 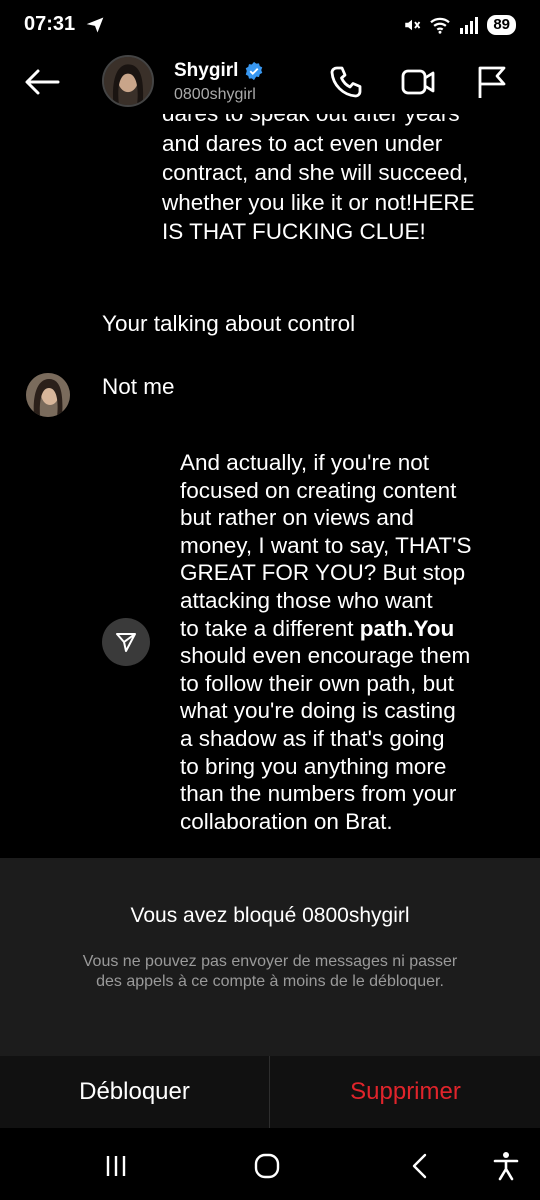 I want to click on sender-avatar, so click(x=48, y=395).